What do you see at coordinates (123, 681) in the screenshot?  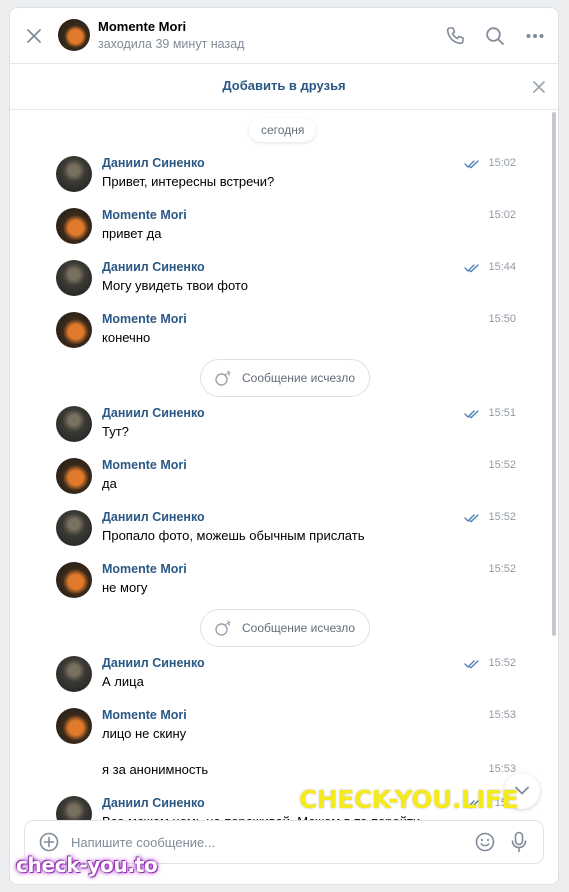 I see `message-text: А лица` at bounding box center [123, 681].